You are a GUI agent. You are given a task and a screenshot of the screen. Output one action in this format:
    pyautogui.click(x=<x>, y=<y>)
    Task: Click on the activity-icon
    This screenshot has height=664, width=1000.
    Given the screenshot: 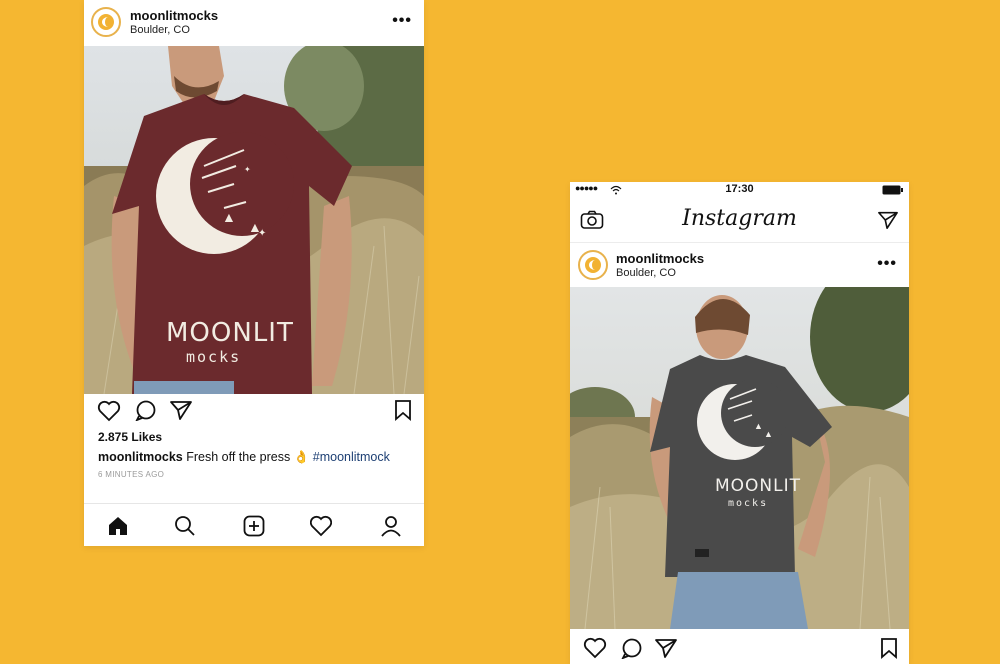 What is the action you would take?
    pyautogui.click(x=321, y=526)
    